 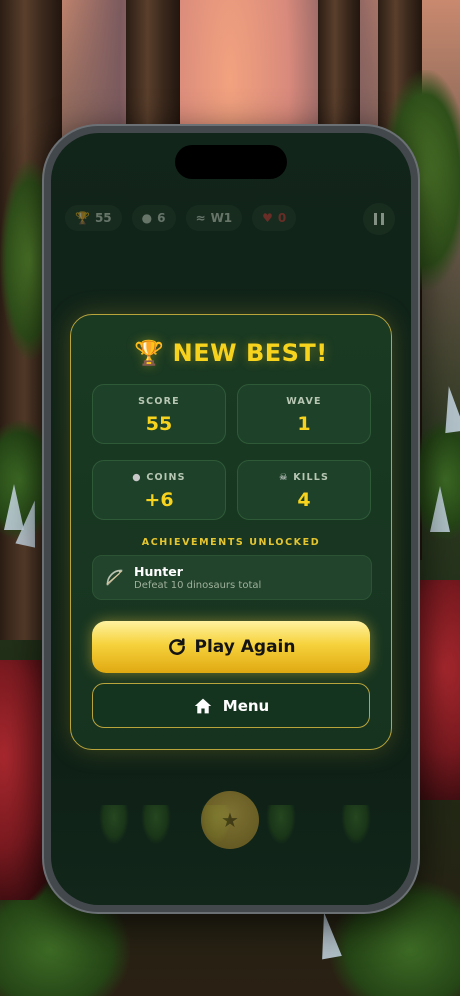 What do you see at coordinates (181, 218) in the screenshot?
I see `hud-bar: 🏆 55 ● 6 ≈ W1 ♥ 0` at bounding box center [181, 218].